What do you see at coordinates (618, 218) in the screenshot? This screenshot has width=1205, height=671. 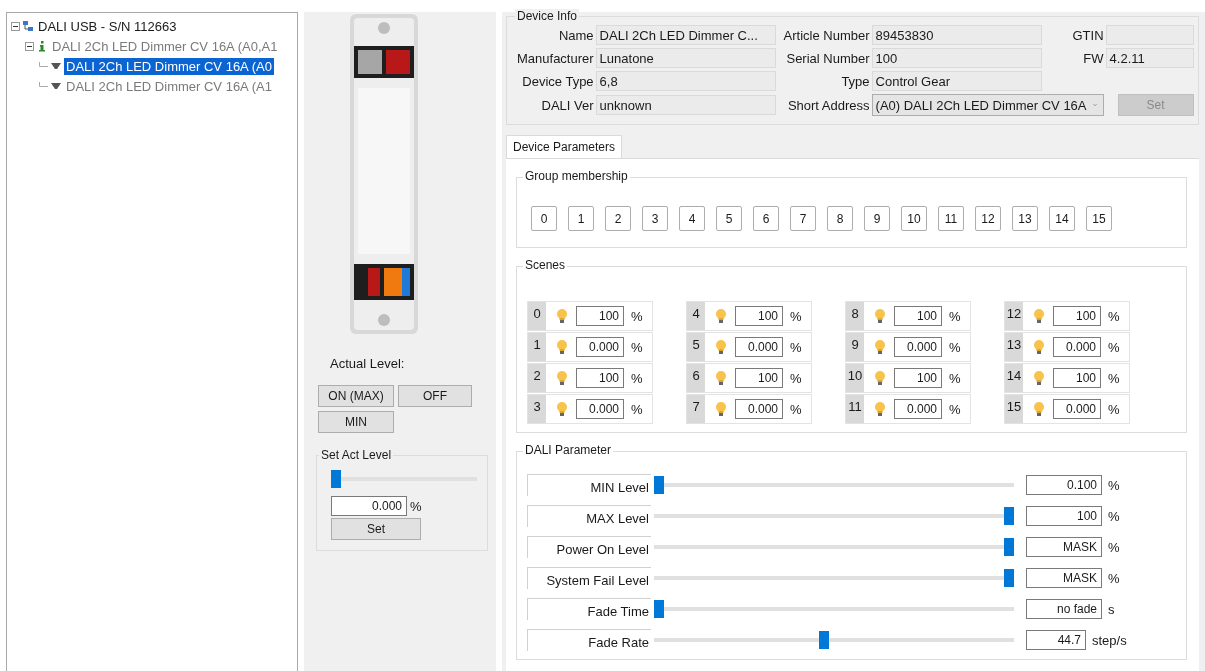 I see `group-button: 2` at bounding box center [618, 218].